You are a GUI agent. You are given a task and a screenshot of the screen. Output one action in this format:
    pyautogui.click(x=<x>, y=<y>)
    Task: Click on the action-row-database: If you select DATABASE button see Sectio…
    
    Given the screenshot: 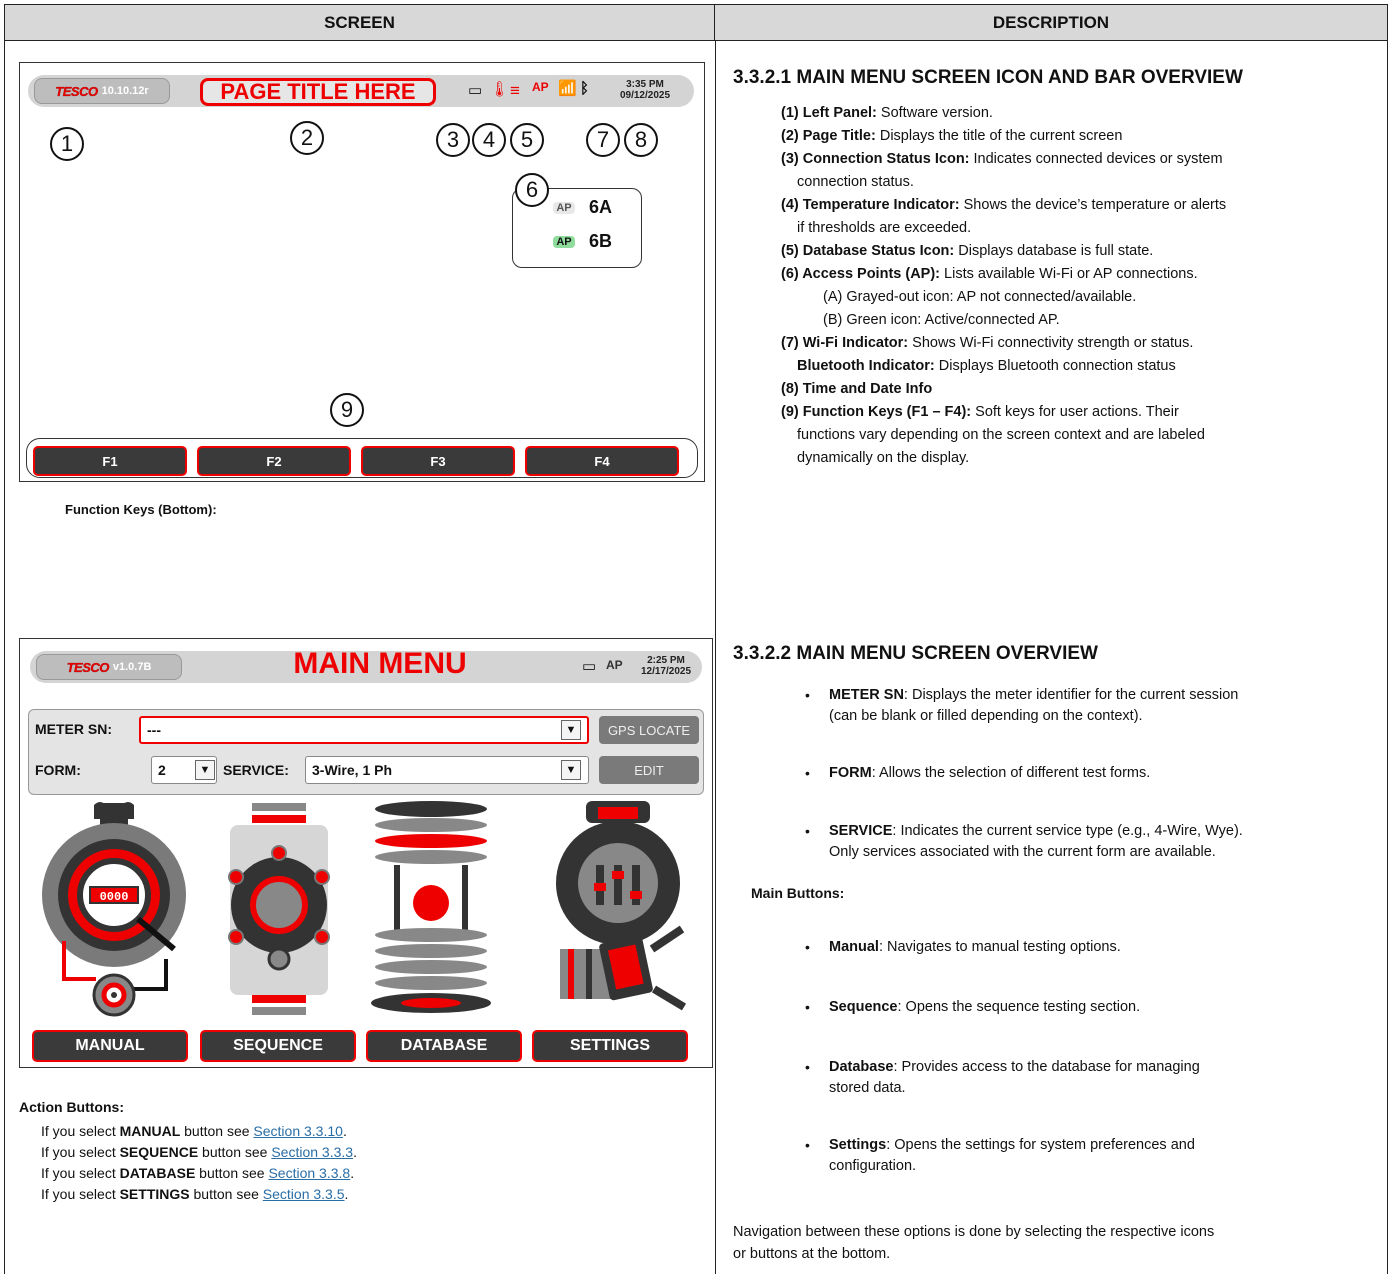 What is the action you would take?
    pyautogui.click(x=198, y=1173)
    